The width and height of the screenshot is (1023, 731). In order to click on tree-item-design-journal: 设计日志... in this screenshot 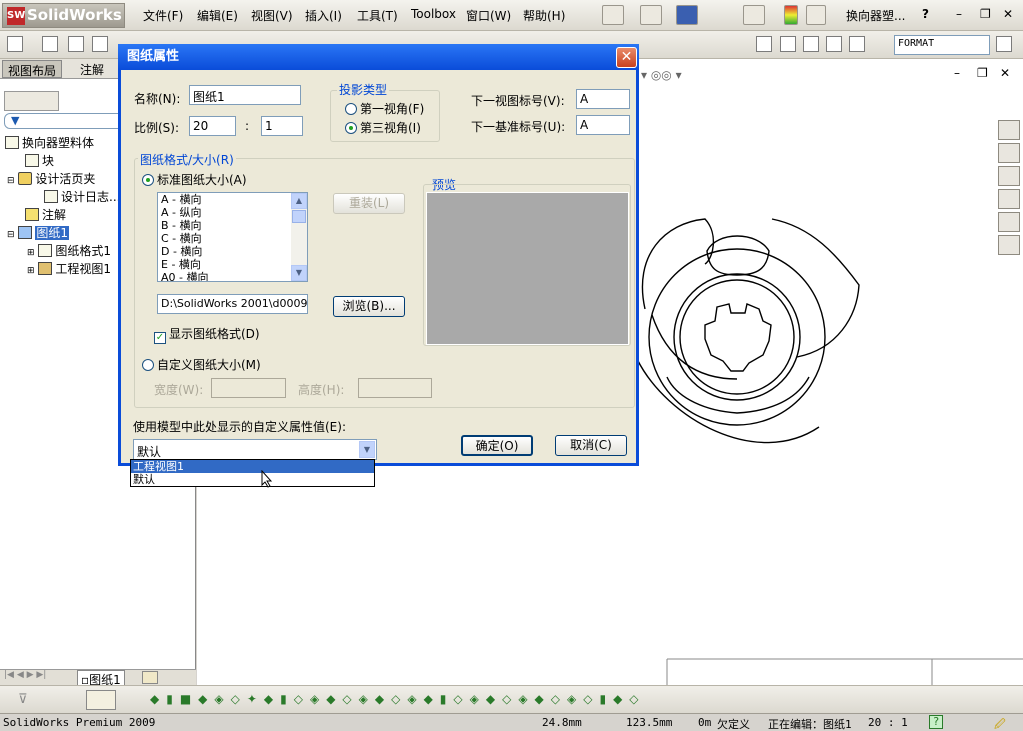, I will do `click(82, 196)`.